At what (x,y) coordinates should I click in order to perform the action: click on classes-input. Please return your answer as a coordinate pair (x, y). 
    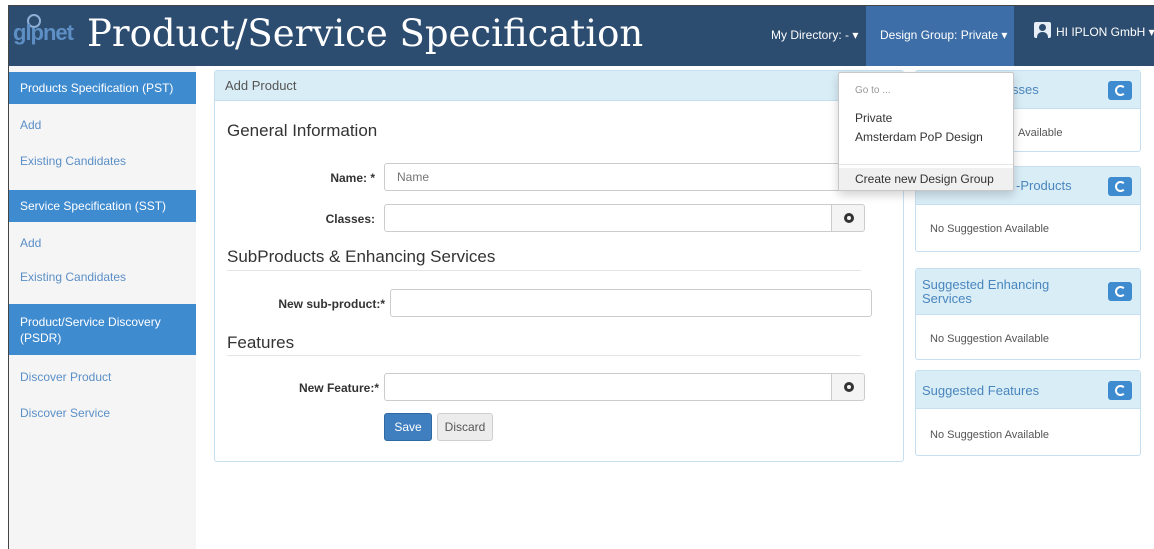
    Looking at the image, I should click on (608, 218).